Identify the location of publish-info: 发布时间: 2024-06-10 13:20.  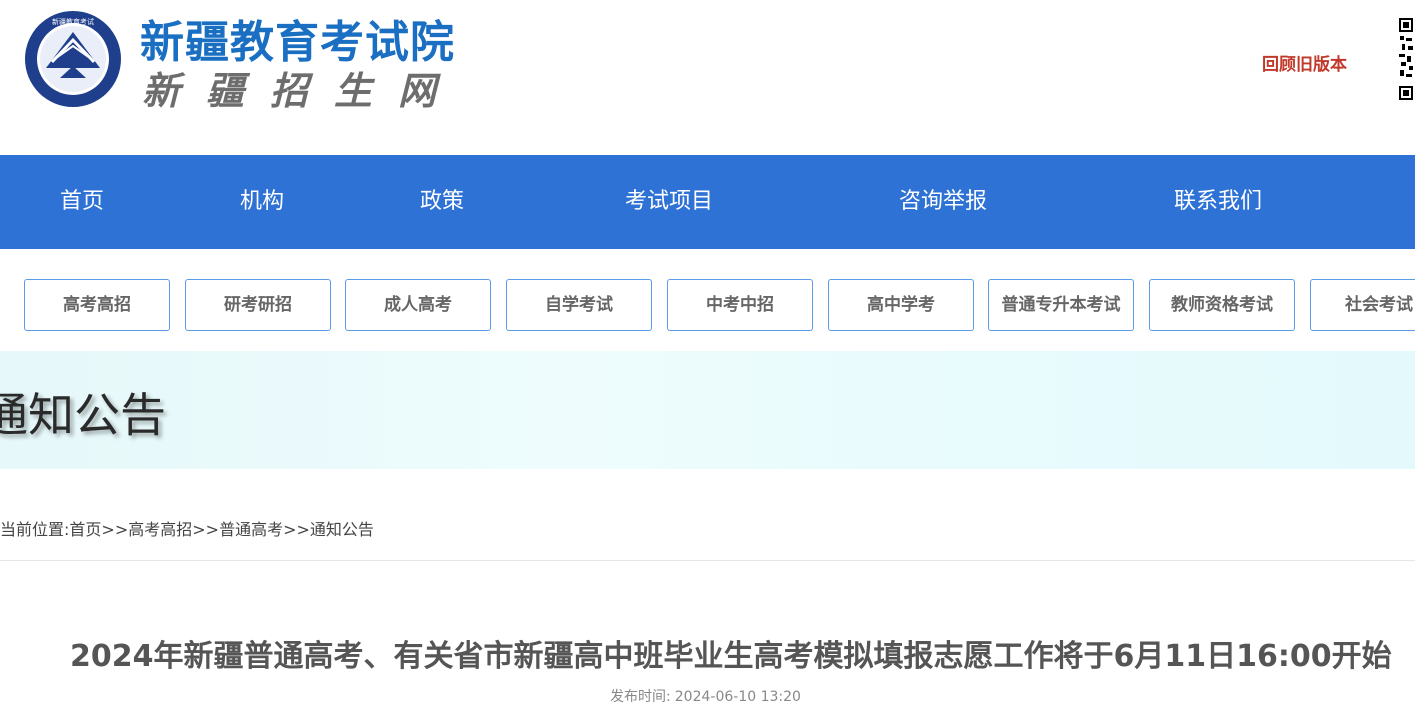
(707, 696).